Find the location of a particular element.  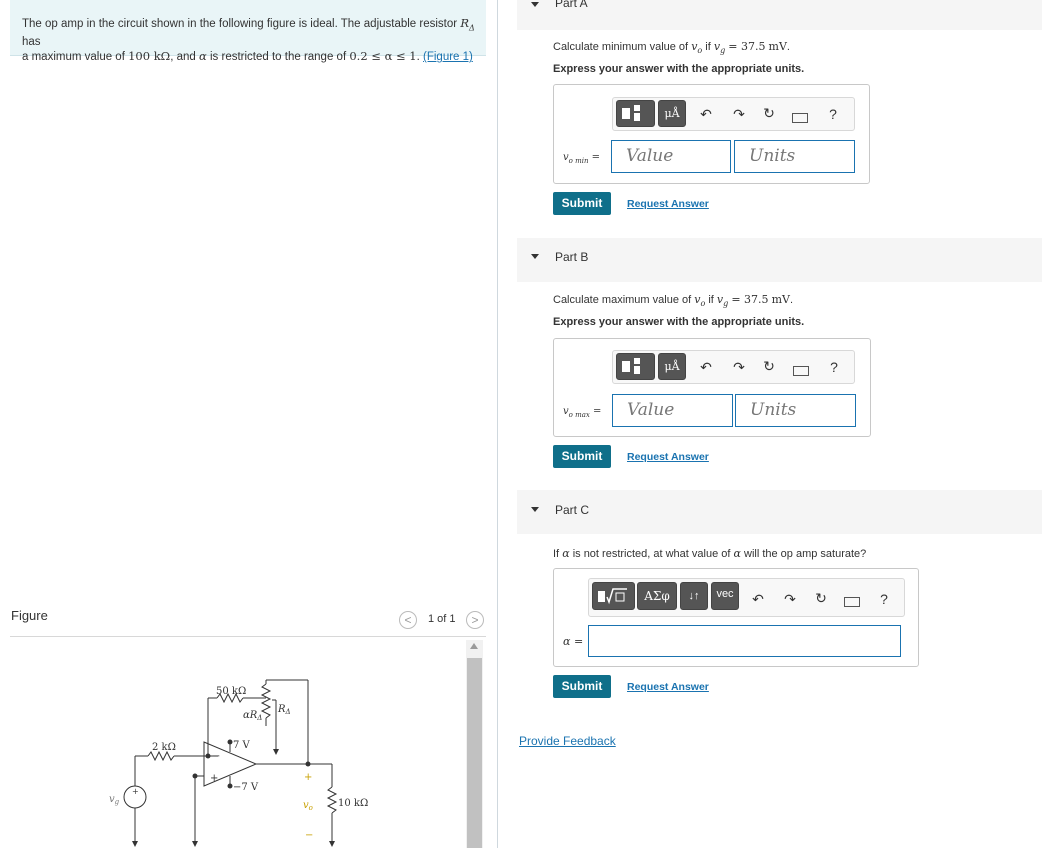

arrows-button: ↓↑ is located at coordinates (694, 596).